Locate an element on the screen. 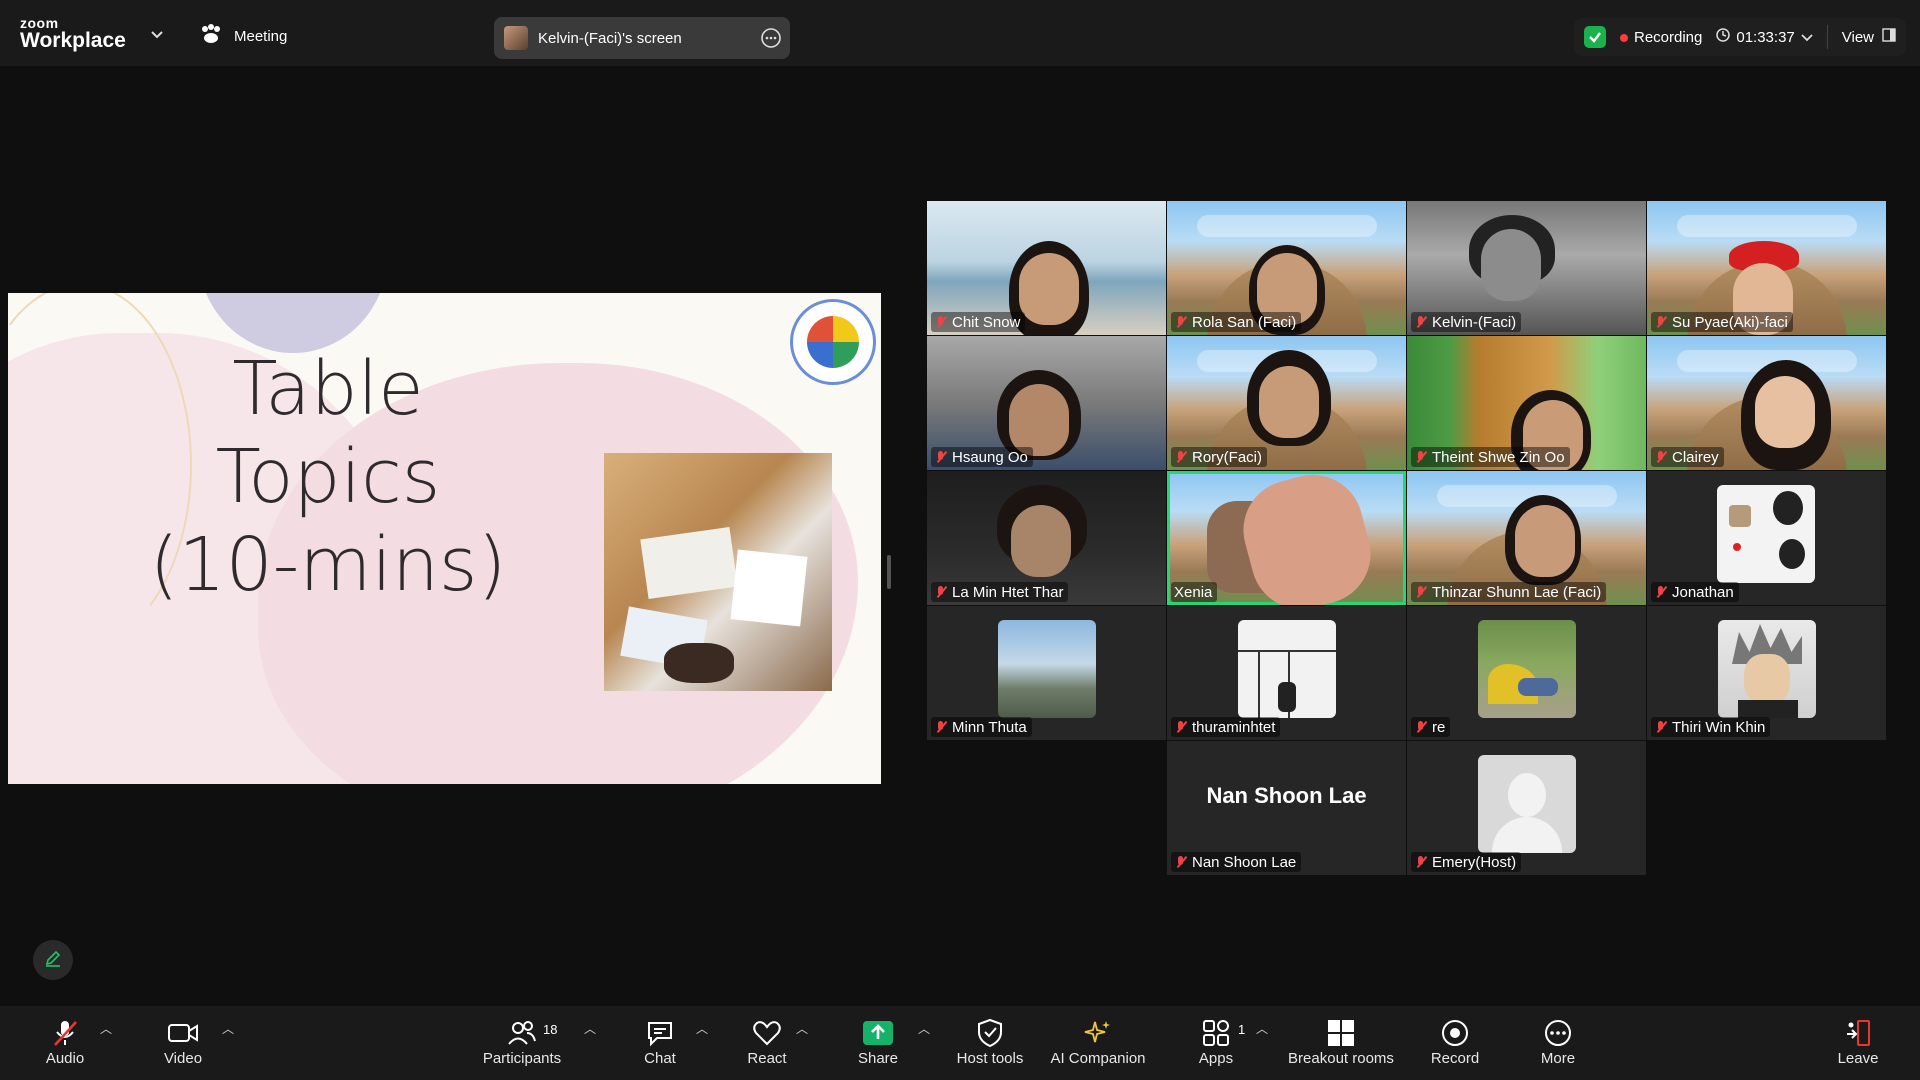 Image resolution: width=1920 pixels, height=1080 pixels. participant-tile: Chit Snow is located at coordinates (1046, 268).